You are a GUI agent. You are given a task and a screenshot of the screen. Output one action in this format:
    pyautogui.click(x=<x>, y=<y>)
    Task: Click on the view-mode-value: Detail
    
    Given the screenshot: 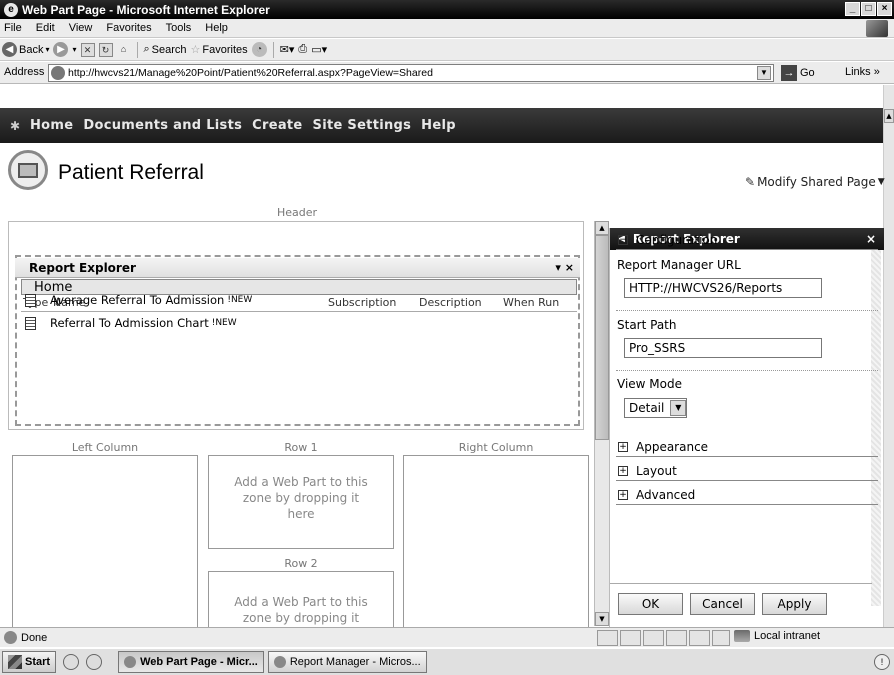 What is the action you would take?
    pyautogui.click(x=647, y=408)
    